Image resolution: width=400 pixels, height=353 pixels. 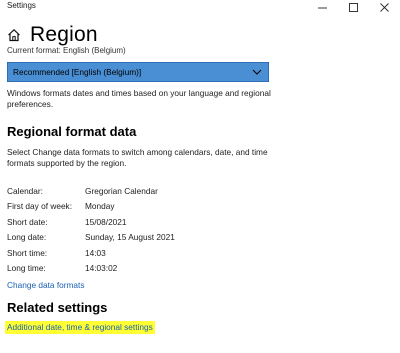 What do you see at coordinates (25, 190) in the screenshot?
I see `row-label: Calendar:` at bounding box center [25, 190].